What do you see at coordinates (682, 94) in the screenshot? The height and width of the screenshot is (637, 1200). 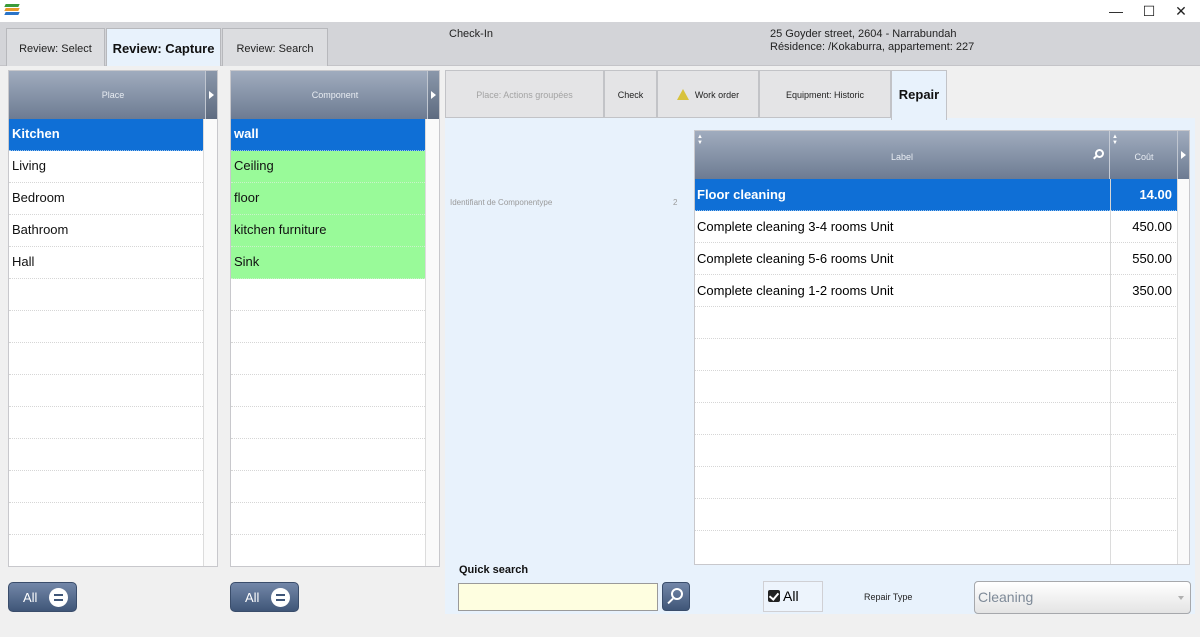 I see `warning-icon` at bounding box center [682, 94].